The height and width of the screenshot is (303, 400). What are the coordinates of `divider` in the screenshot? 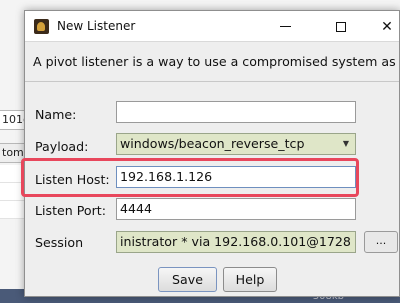 It's located at (212, 81).